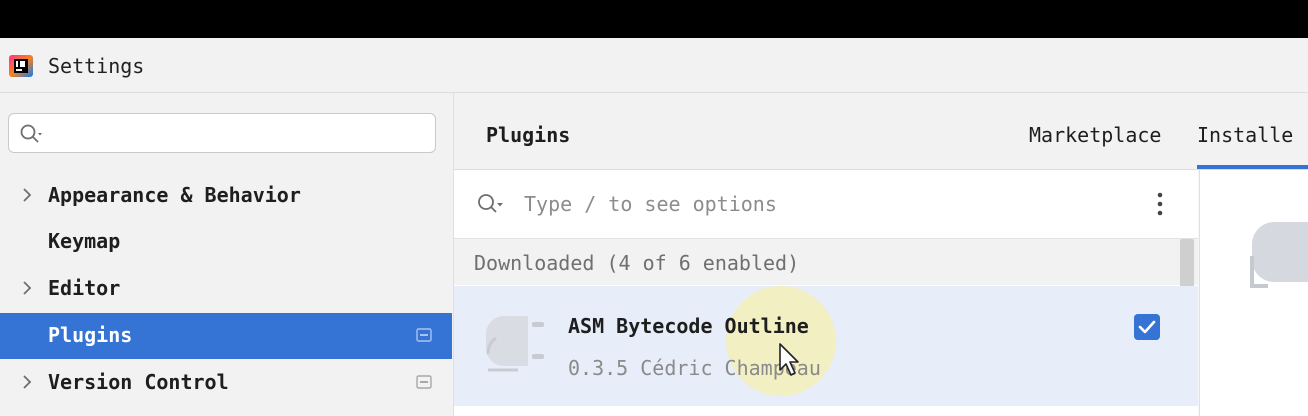 The height and width of the screenshot is (416, 1308). What do you see at coordinates (84, 241) in the screenshot?
I see `sidebar-item-label: Keymap` at bounding box center [84, 241].